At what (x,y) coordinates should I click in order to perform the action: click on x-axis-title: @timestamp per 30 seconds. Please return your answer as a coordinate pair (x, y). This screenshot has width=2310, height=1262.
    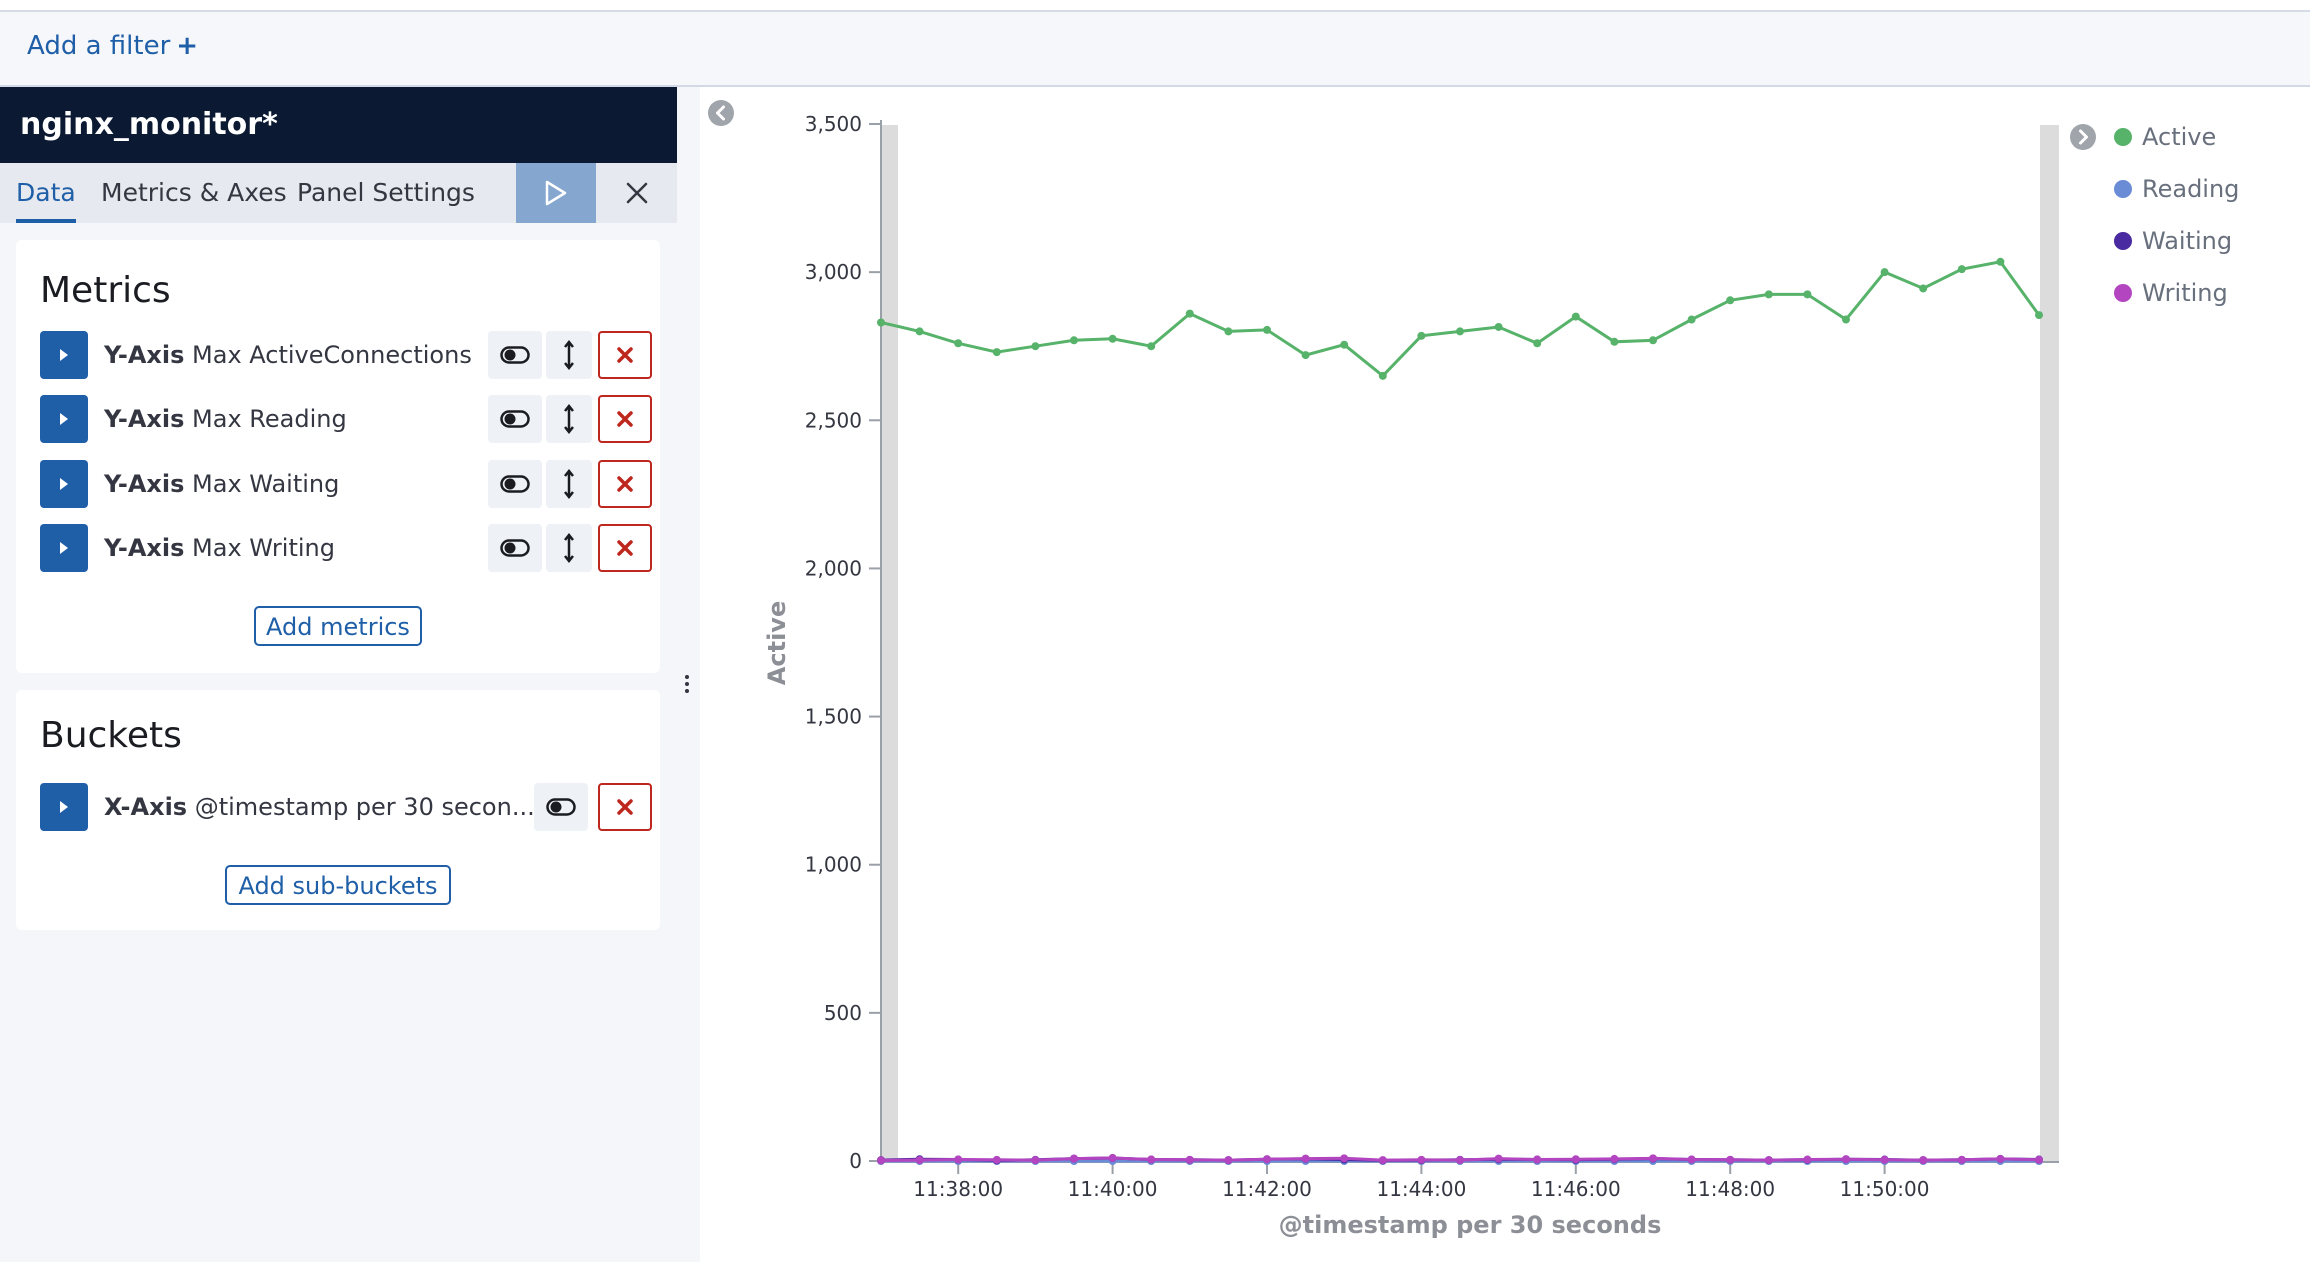
    Looking at the image, I should click on (1470, 1225).